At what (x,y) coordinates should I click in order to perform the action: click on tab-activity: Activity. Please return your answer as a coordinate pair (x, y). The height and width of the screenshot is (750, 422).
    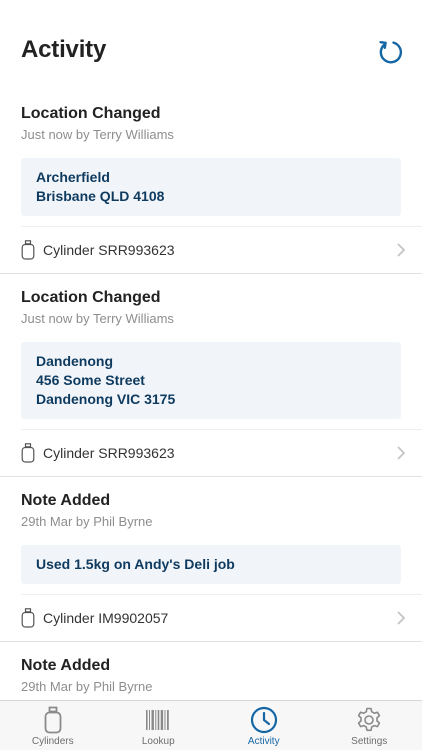
    Looking at the image, I should click on (264, 725).